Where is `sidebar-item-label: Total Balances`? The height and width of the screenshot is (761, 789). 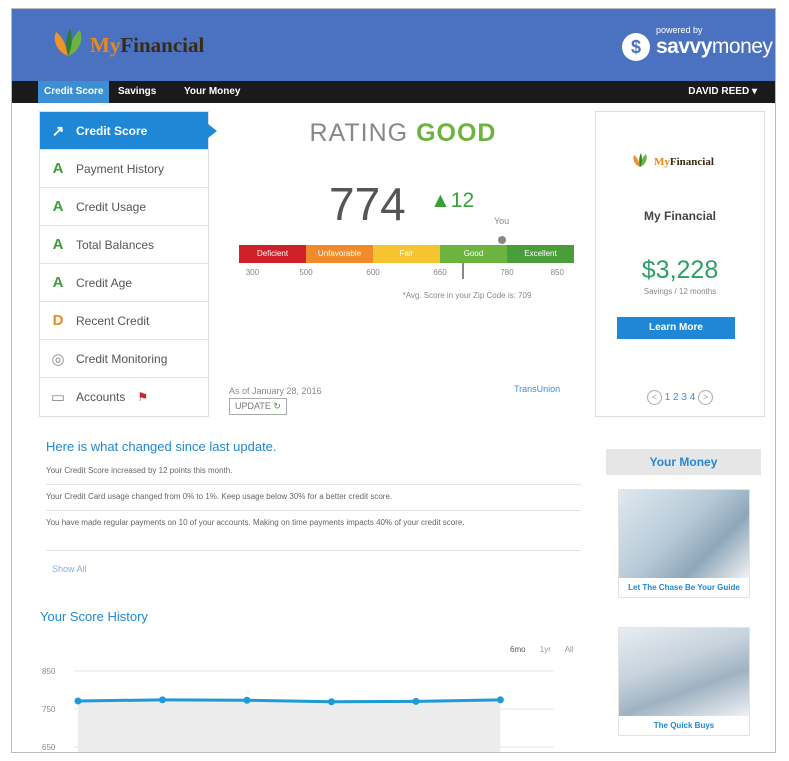 sidebar-item-label: Total Balances is located at coordinates (115, 244).